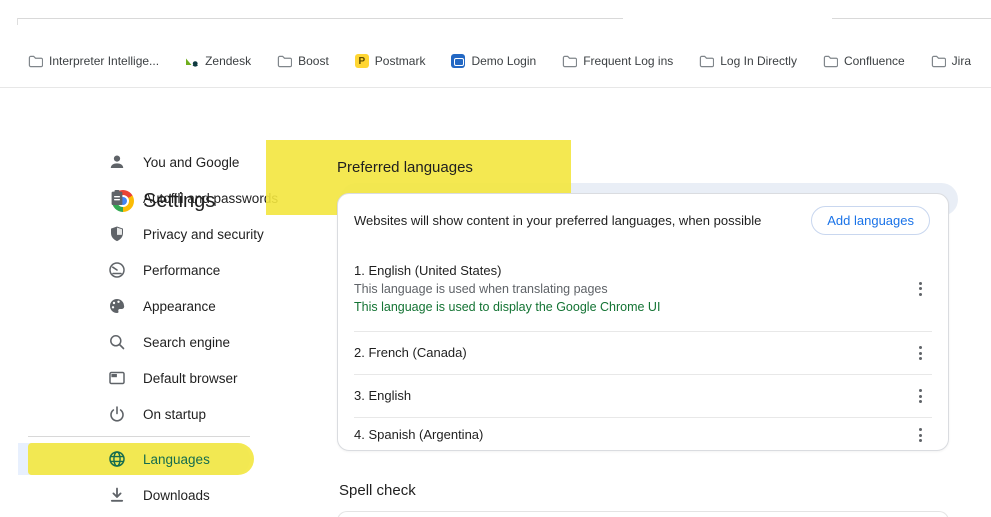  What do you see at coordinates (192, 61) in the screenshot?
I see `zendesk-icon` at bounding box center [192, 61].